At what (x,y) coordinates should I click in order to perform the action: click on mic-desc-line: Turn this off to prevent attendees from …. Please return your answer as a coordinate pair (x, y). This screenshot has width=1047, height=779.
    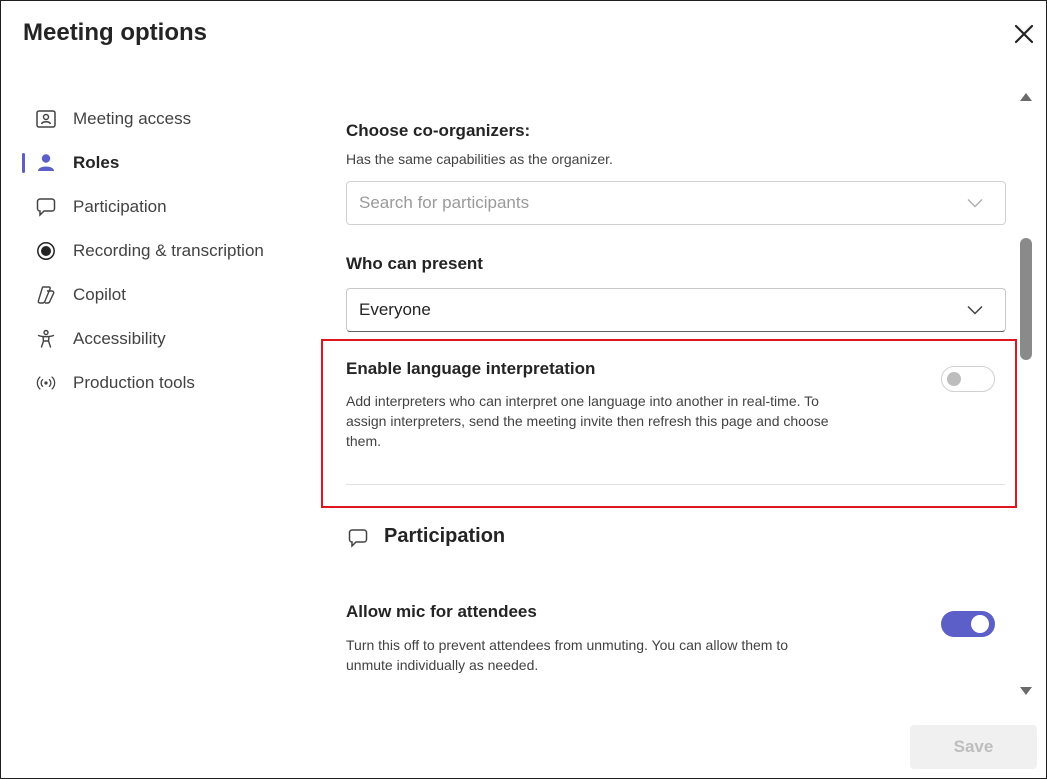
    Looking at the image, I should click on (567, 645).